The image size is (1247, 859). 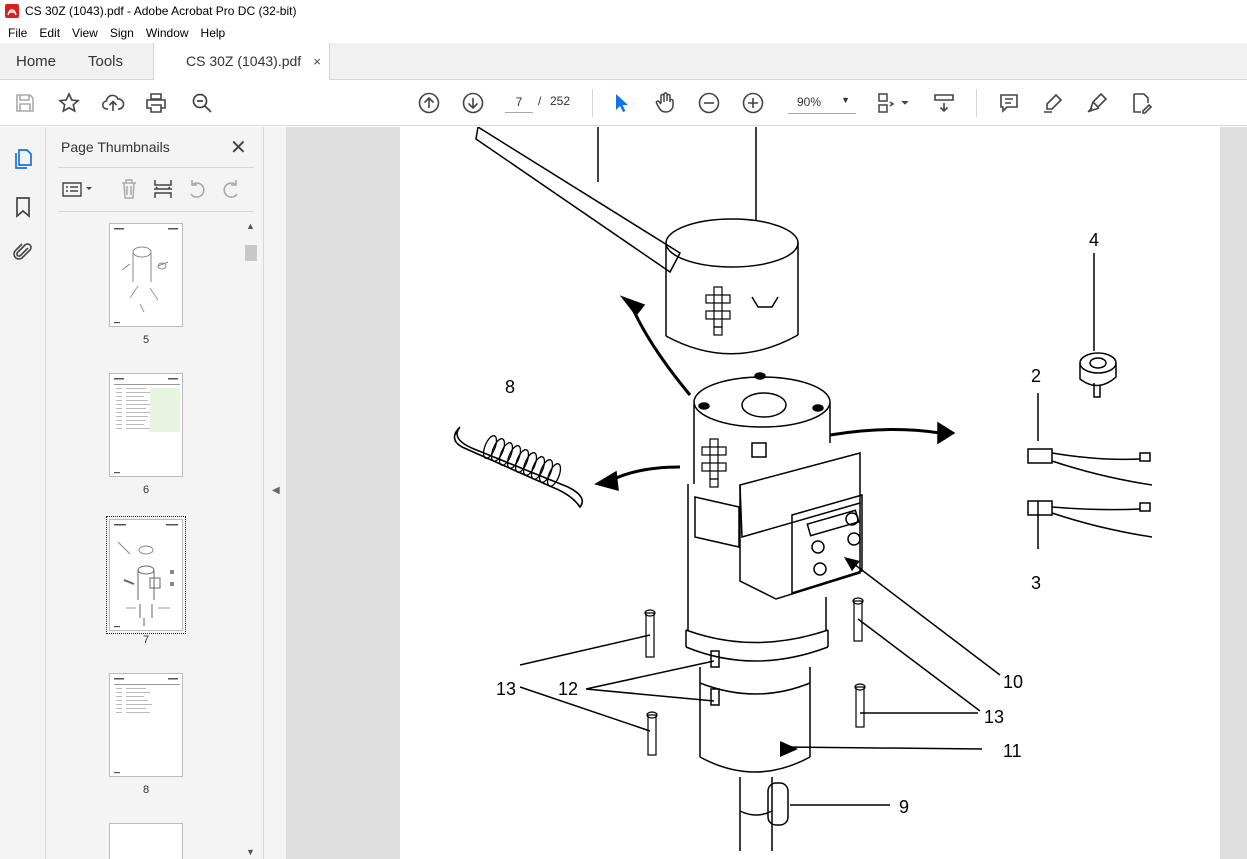 I want to click on tab-document: CS 30Z (1043).pdf ×, so click(x=241, y=62).